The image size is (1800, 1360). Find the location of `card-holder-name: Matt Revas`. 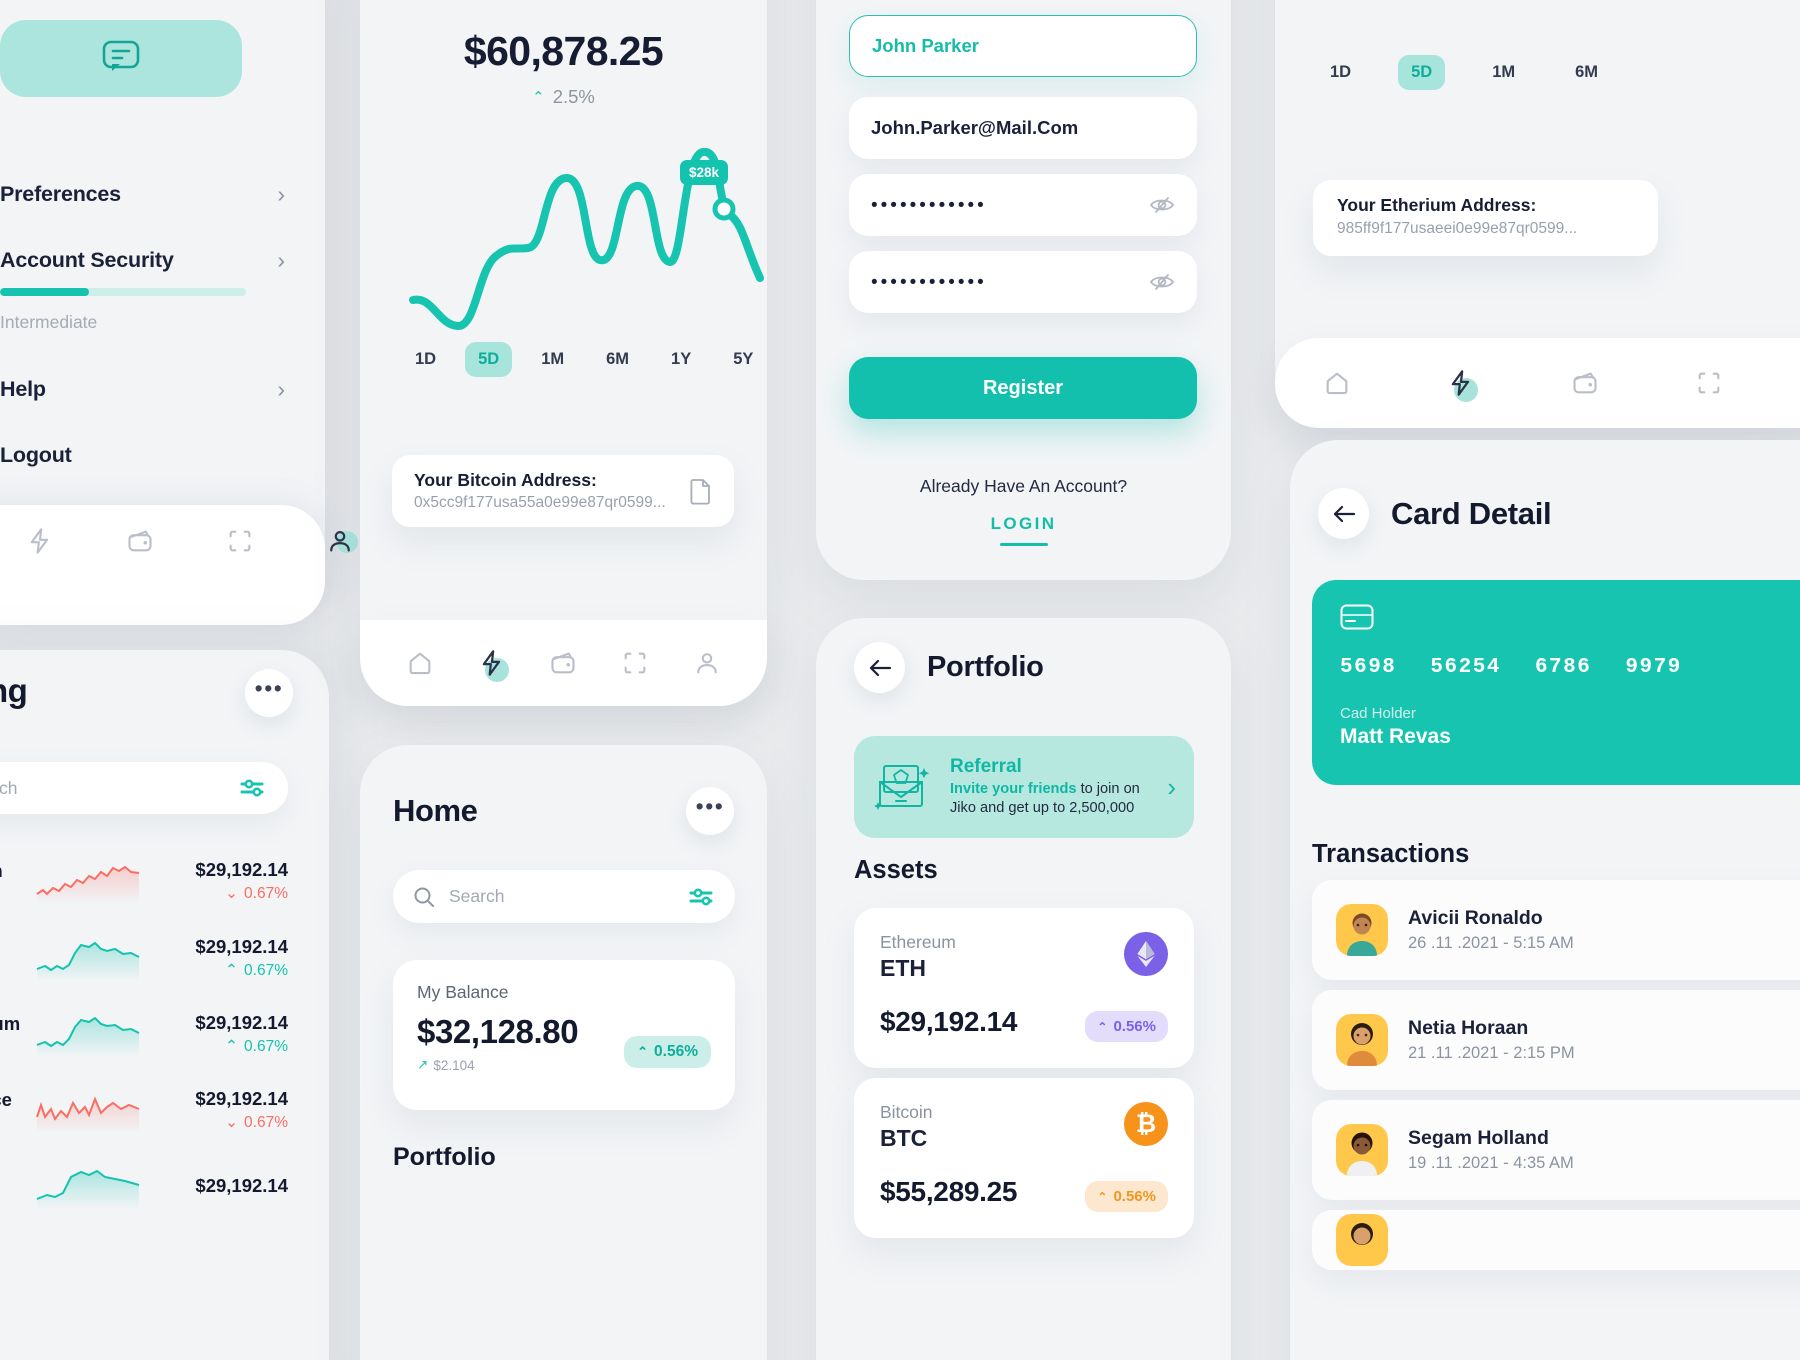

card-holder-name: Matt Revas is located at coordinates (1395, 736).